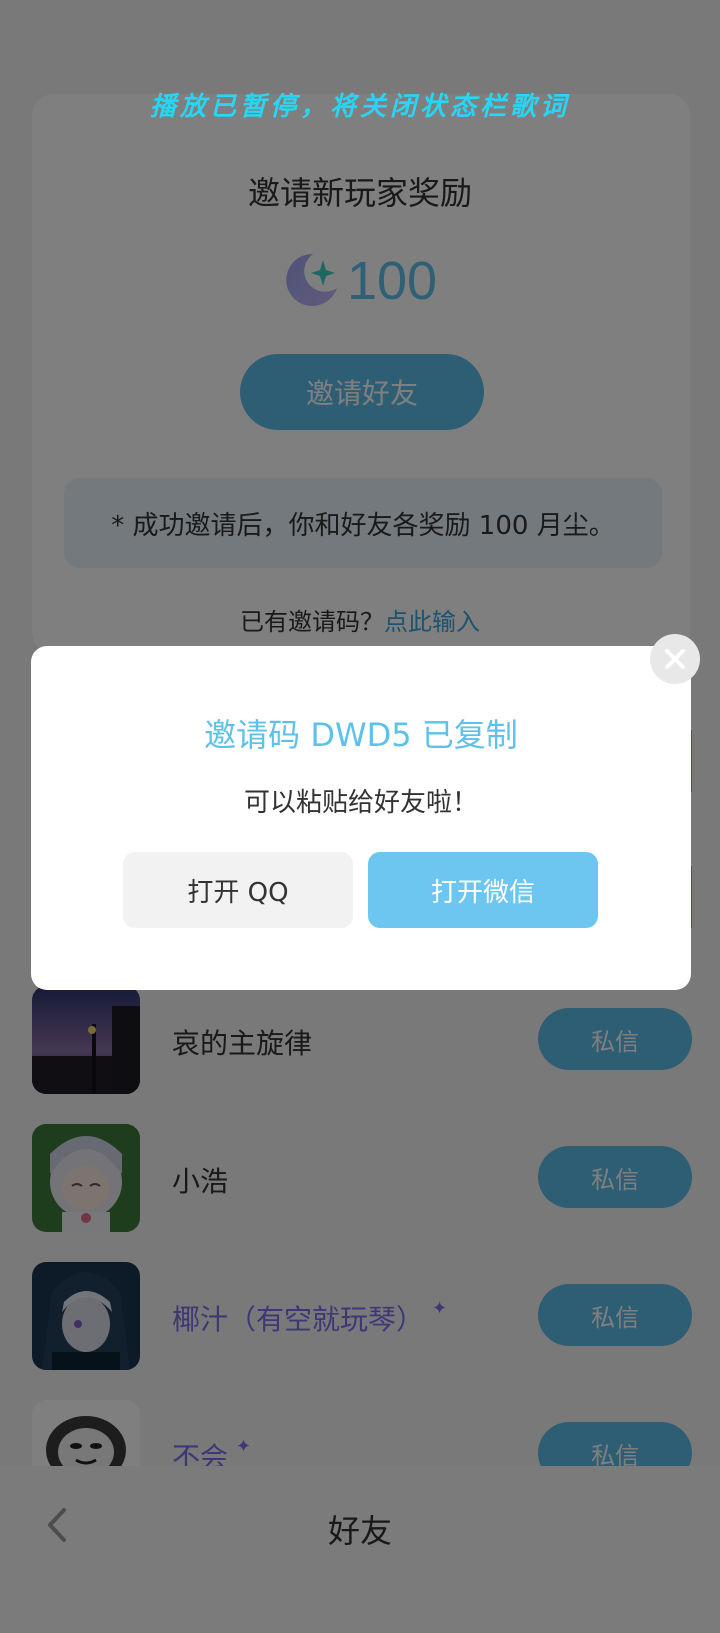 The width and height of the screenshot is (720, 1633). I want to click on dialog-title: 邀请码 DWD5 已复制, so click(361, 735).